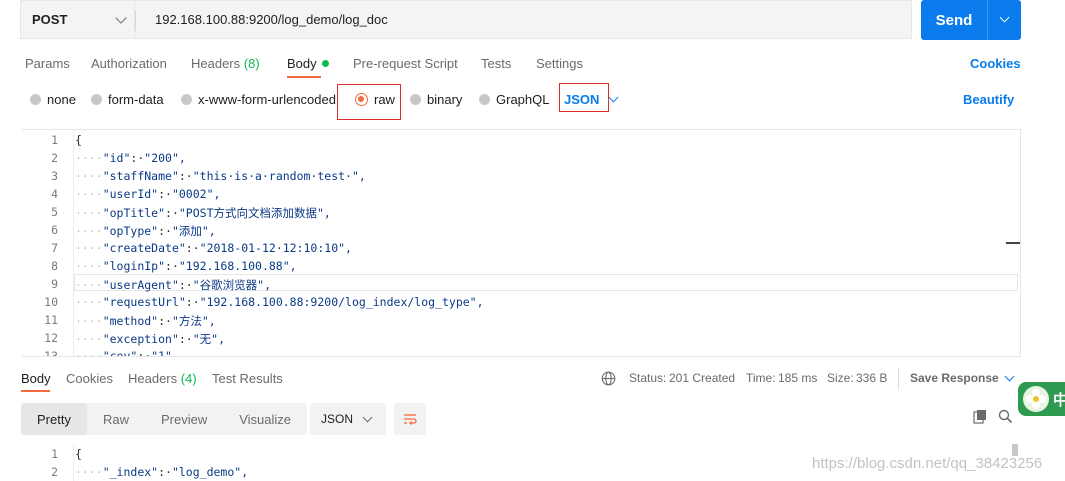 The width and height of the screenshot is (1065, 481). I want to click on json-key: "exception", so click(140, 339).